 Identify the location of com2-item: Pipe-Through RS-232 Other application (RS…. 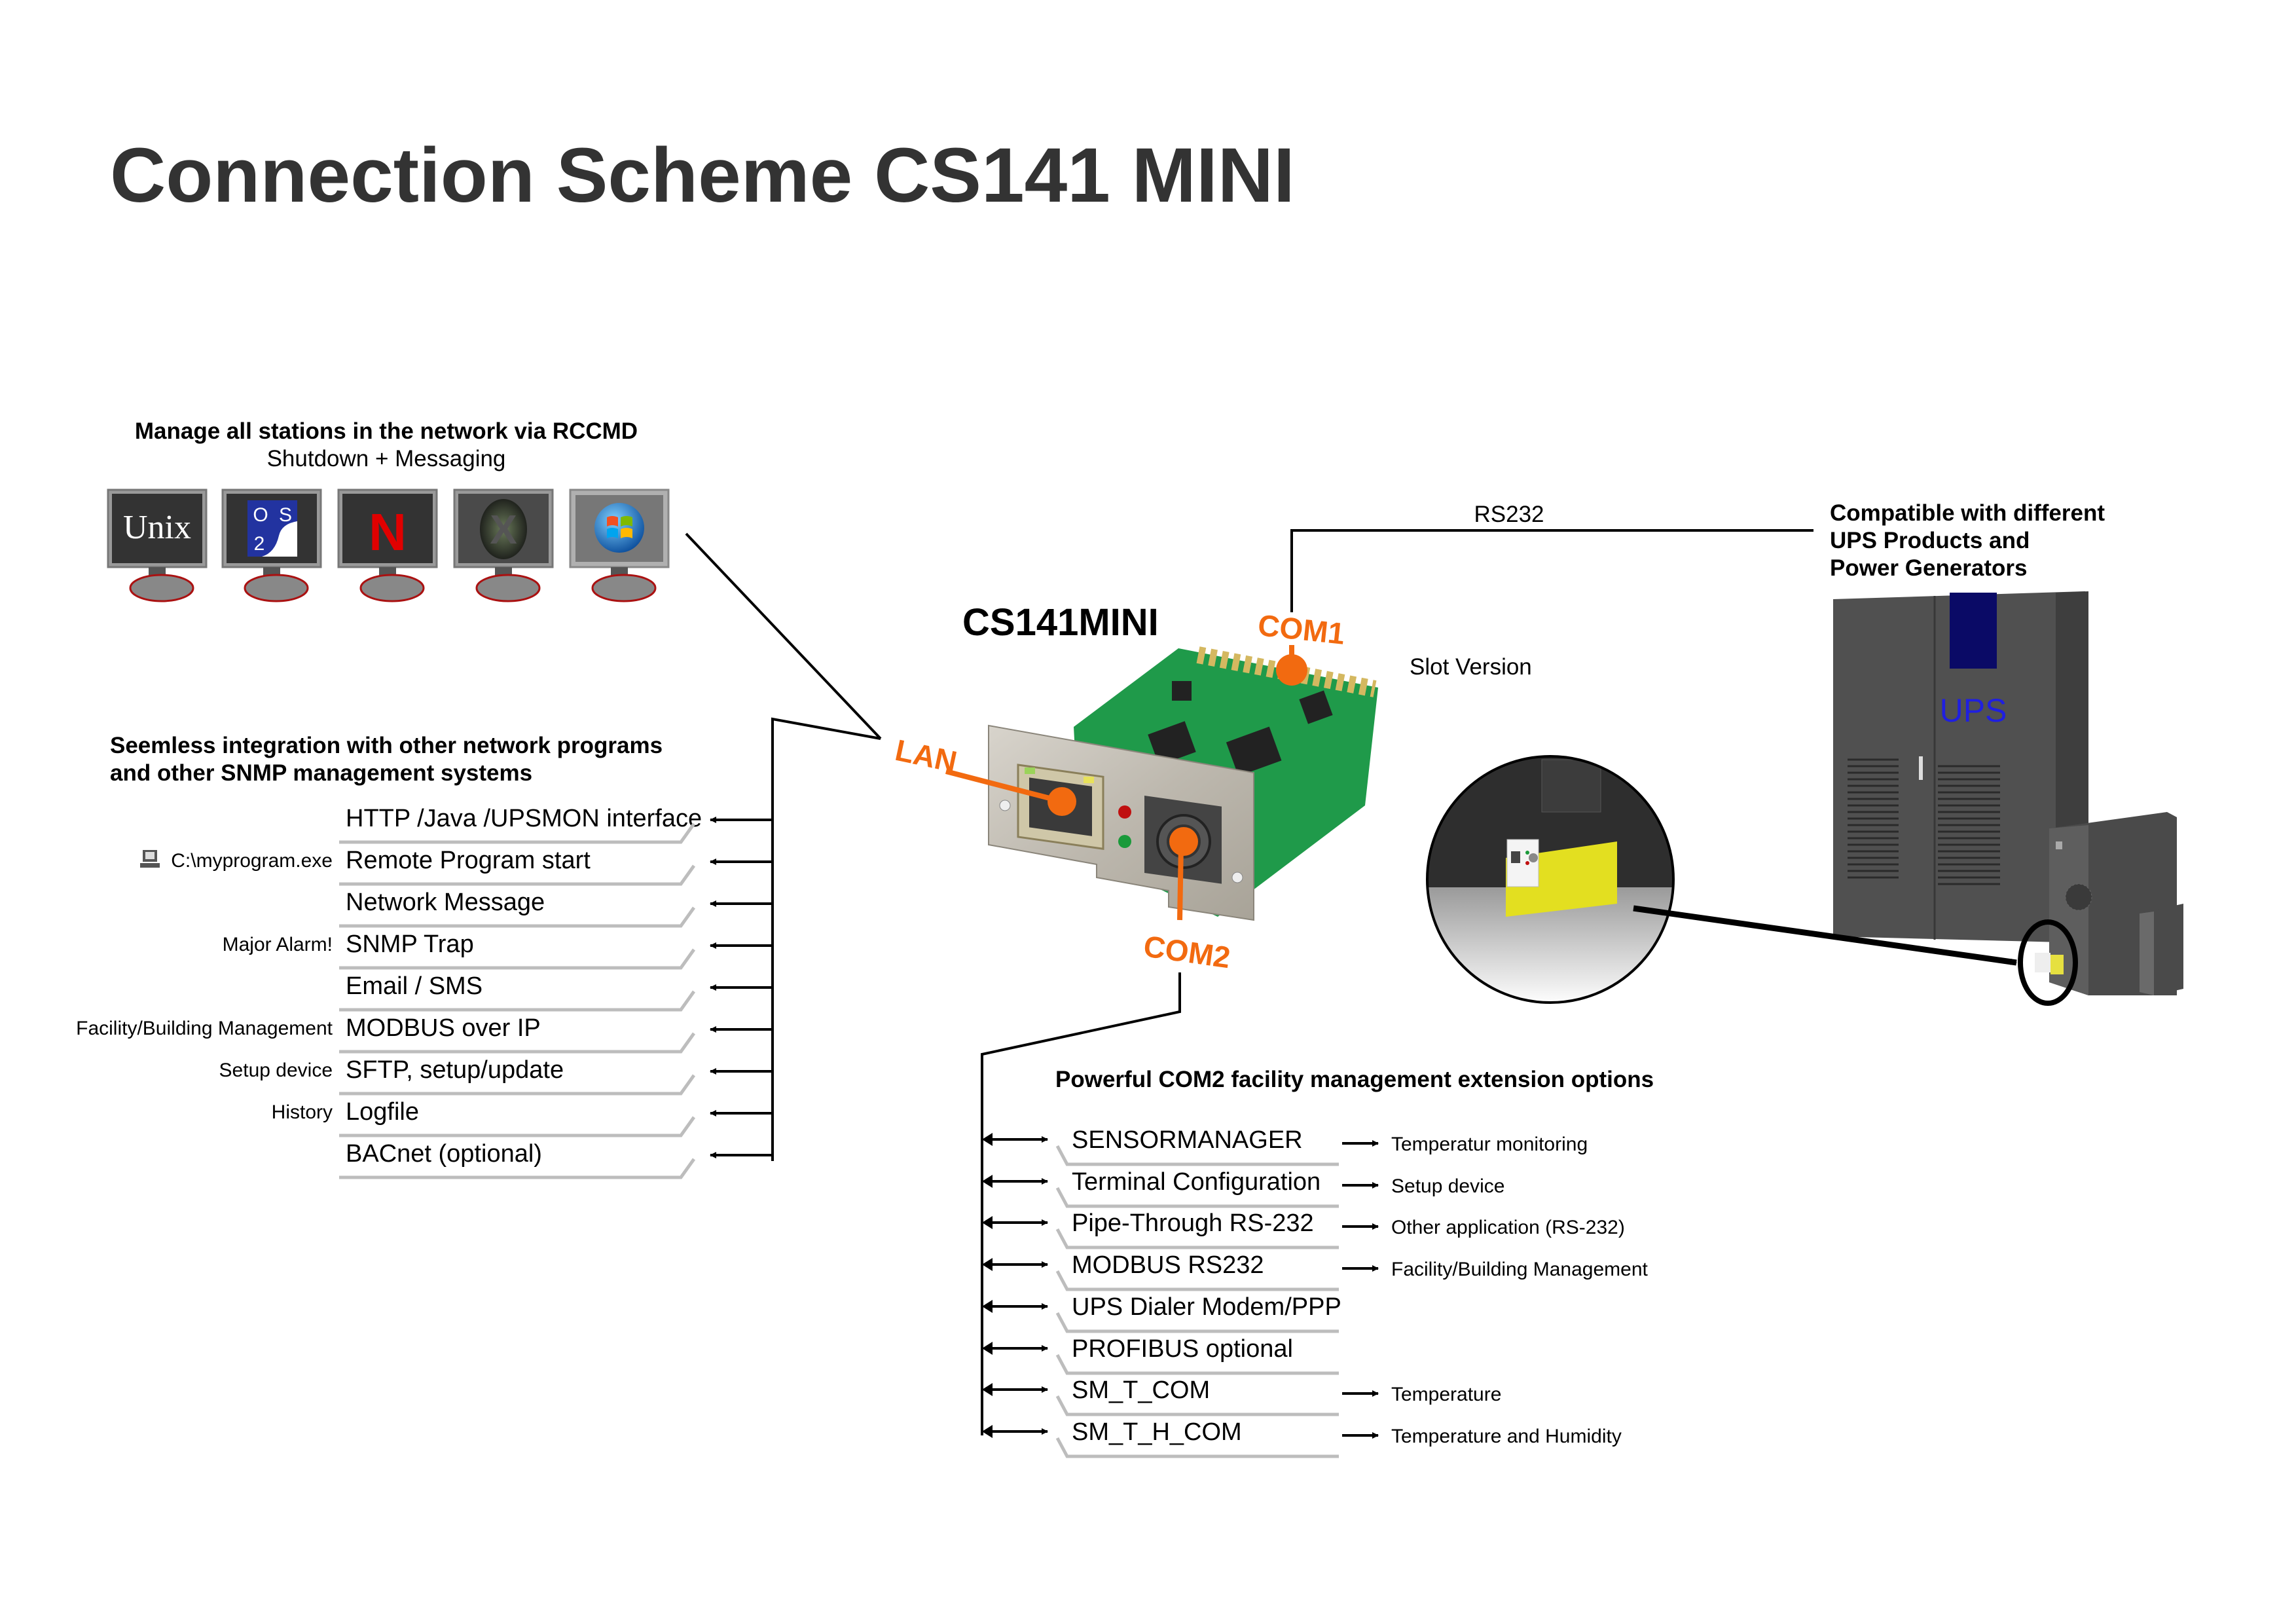
(1303, 1229).